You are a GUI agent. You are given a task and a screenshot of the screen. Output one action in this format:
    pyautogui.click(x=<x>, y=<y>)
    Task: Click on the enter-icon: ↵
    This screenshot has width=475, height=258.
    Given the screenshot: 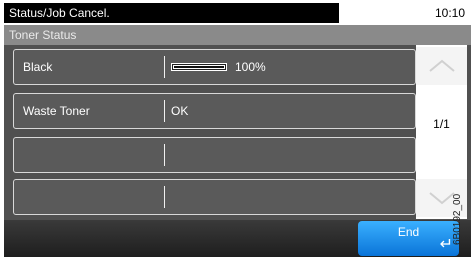 What is the action you would take?
    pyautogui.click(x=446, y=244)
    